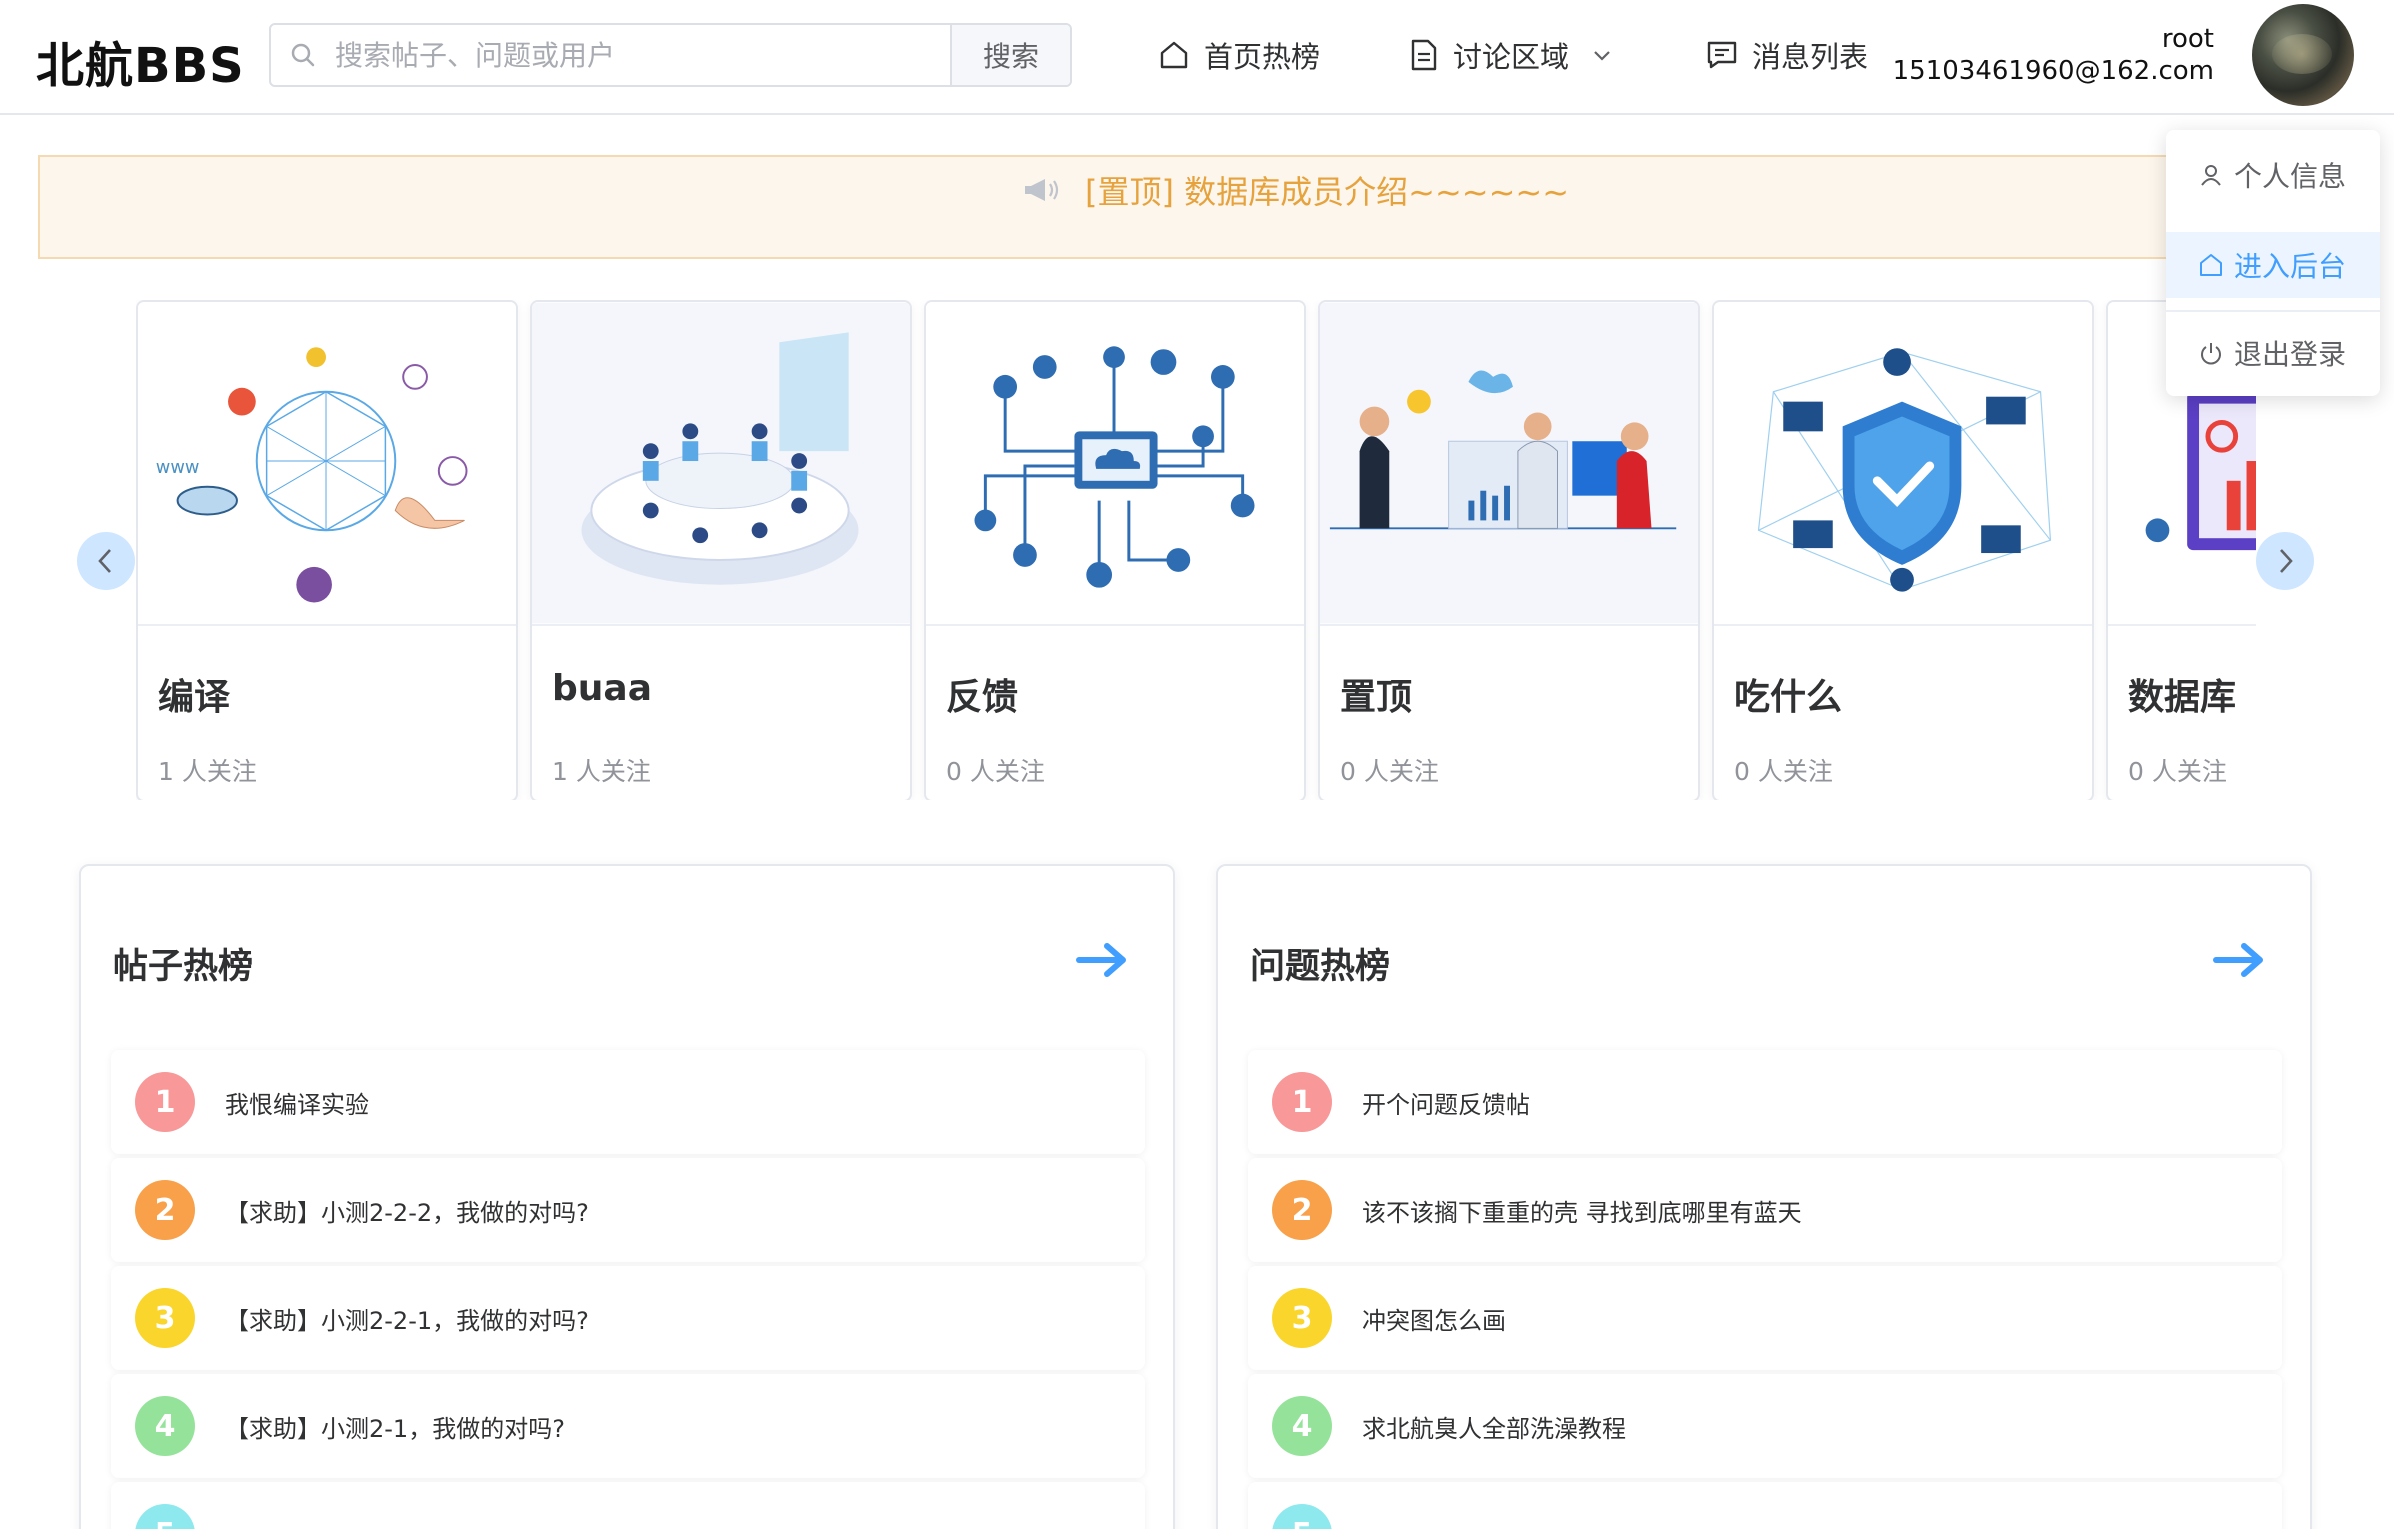  I want to click on board-card: buaa 1 人关注, so click(721, 550).